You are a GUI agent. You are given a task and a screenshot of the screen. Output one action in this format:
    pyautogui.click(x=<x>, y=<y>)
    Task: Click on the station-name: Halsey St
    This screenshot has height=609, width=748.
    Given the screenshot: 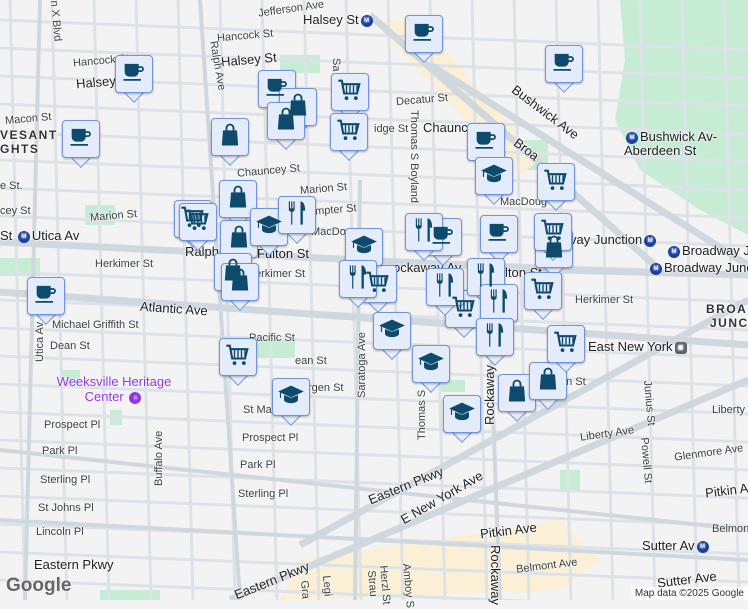 What is the action you would take?
    pyautogui.click(x=331, y=19)
    